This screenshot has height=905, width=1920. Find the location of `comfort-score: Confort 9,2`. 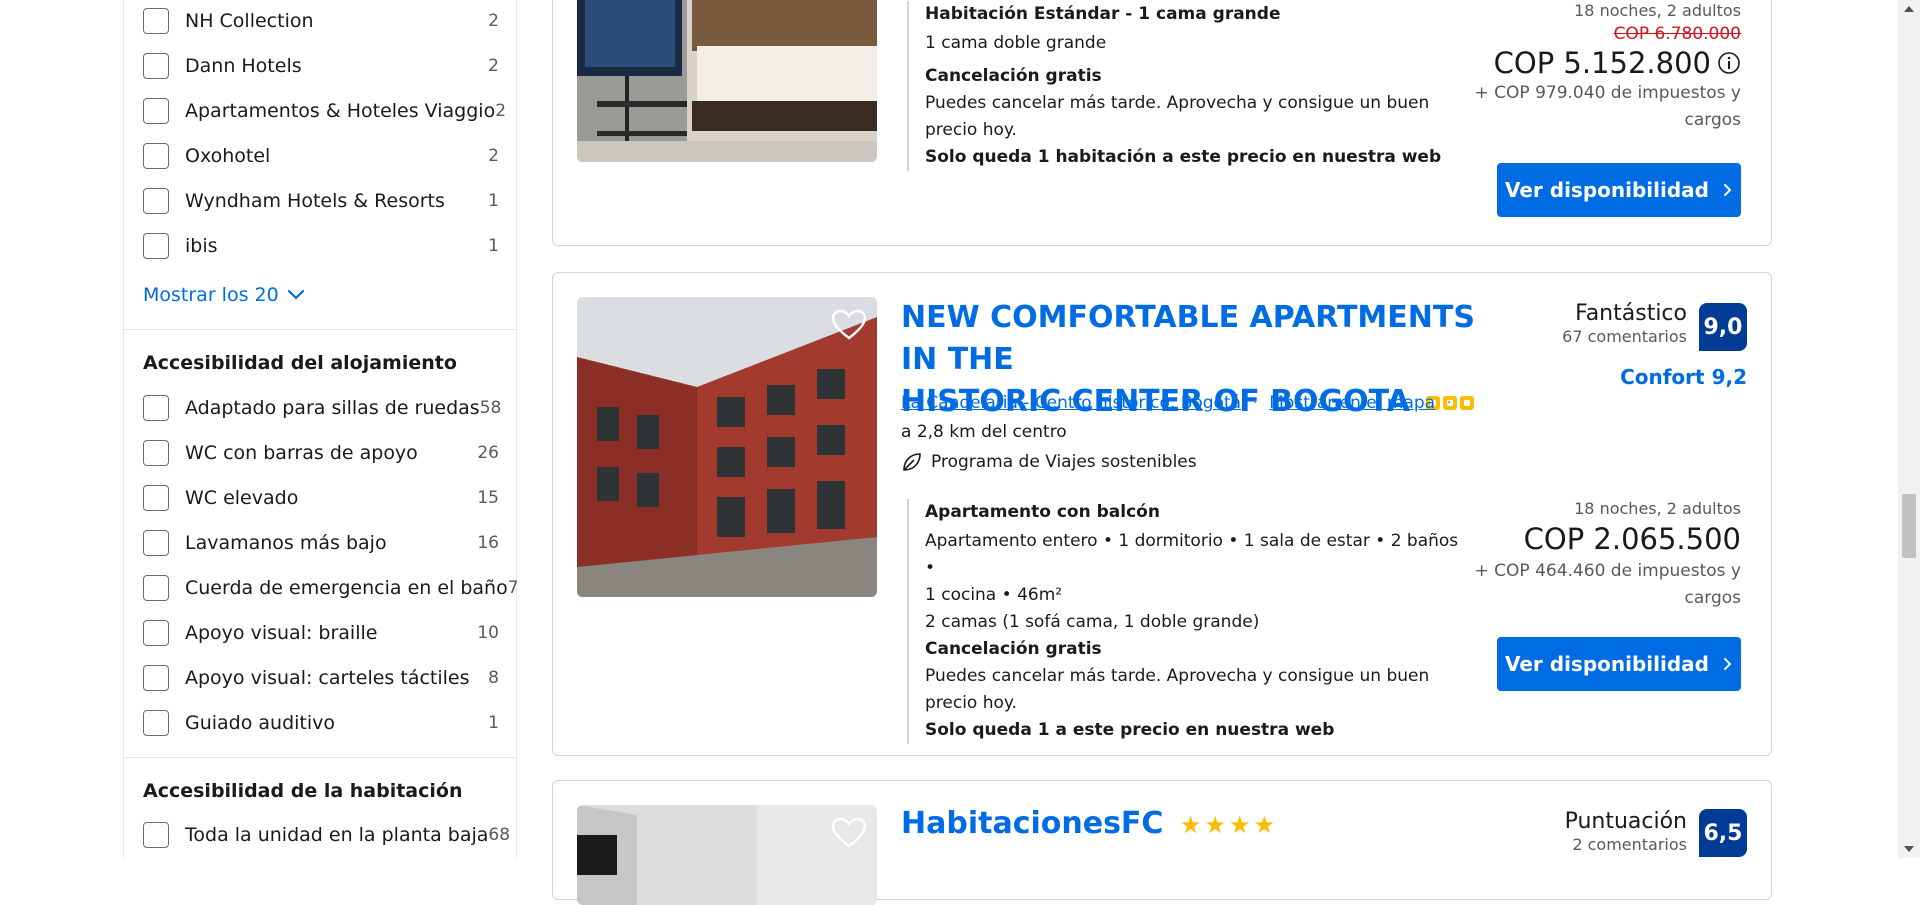

comfort-score: Confort 9,2 is located at coordinates (1683, 377).